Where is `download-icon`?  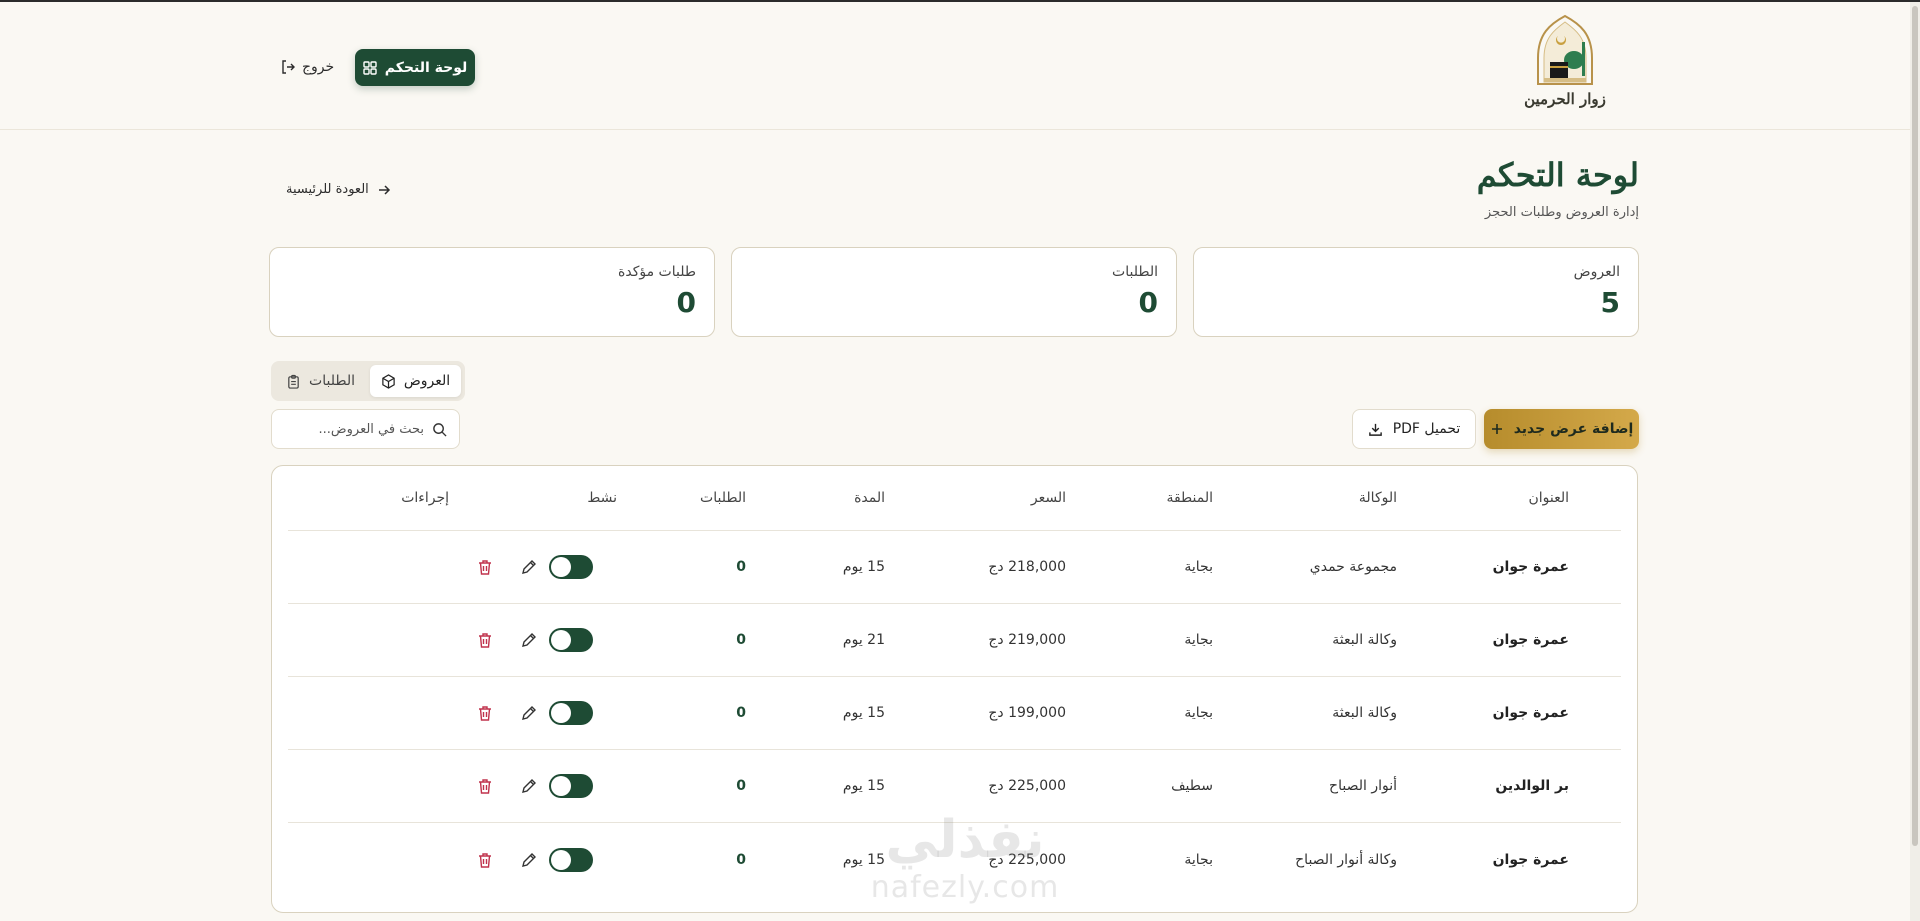 download-icon is located at coordinates (1375, 429).